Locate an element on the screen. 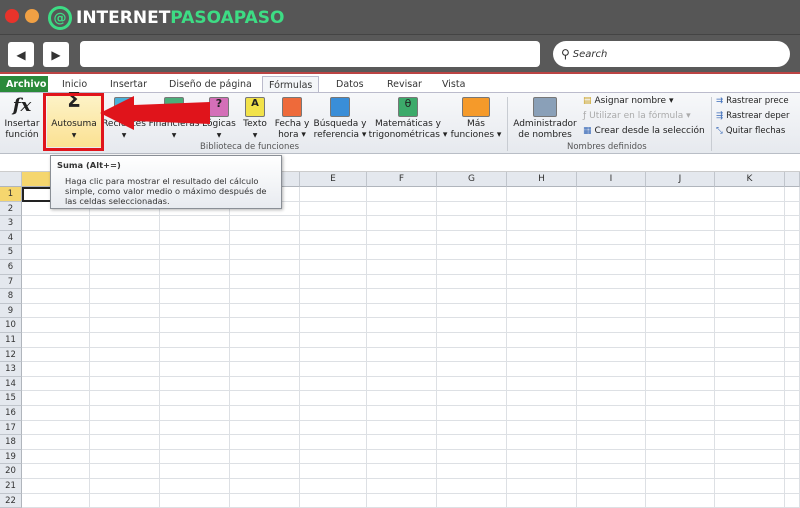  row-header: 5 is located at coordinates (11, 252).